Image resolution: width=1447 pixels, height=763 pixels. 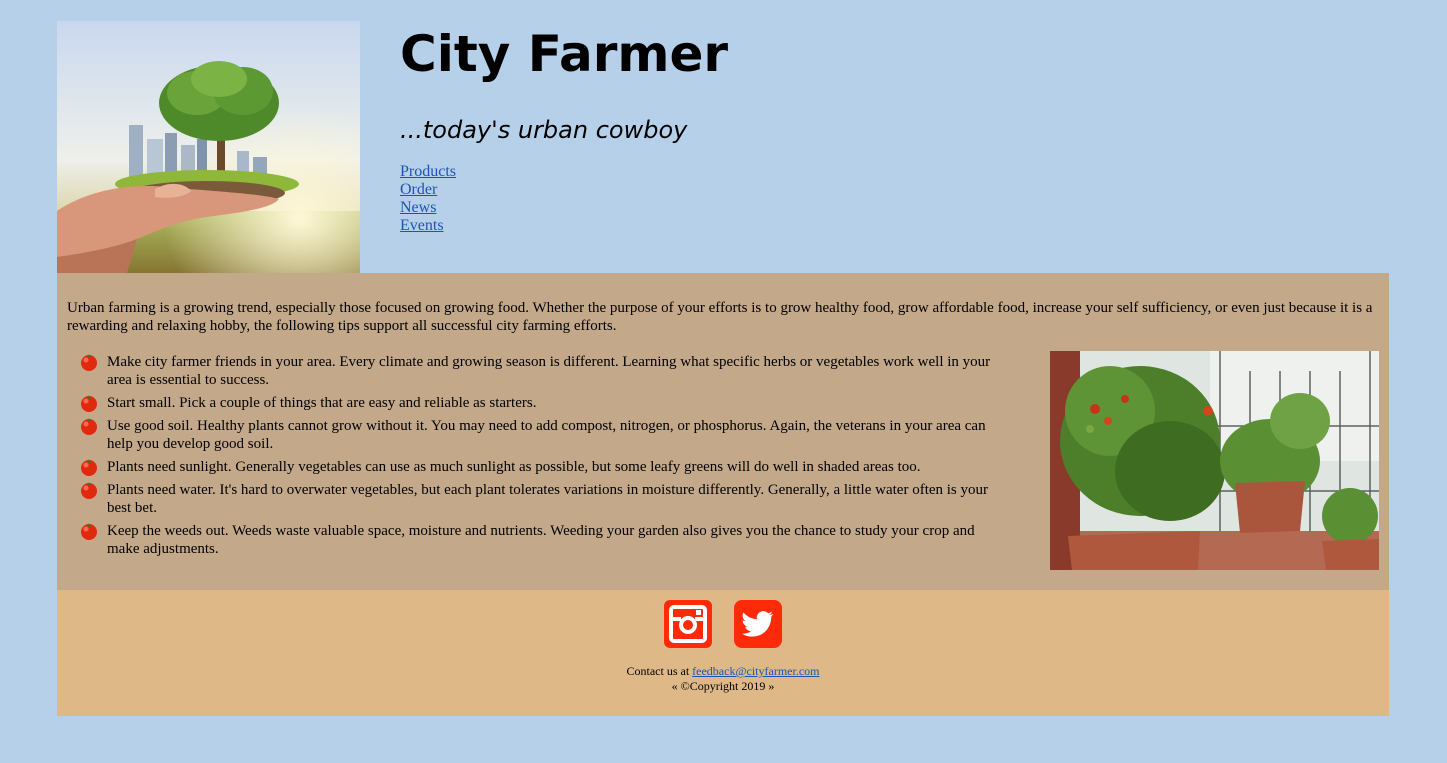 I want to click on hero-image, so click(x=208, y=147).